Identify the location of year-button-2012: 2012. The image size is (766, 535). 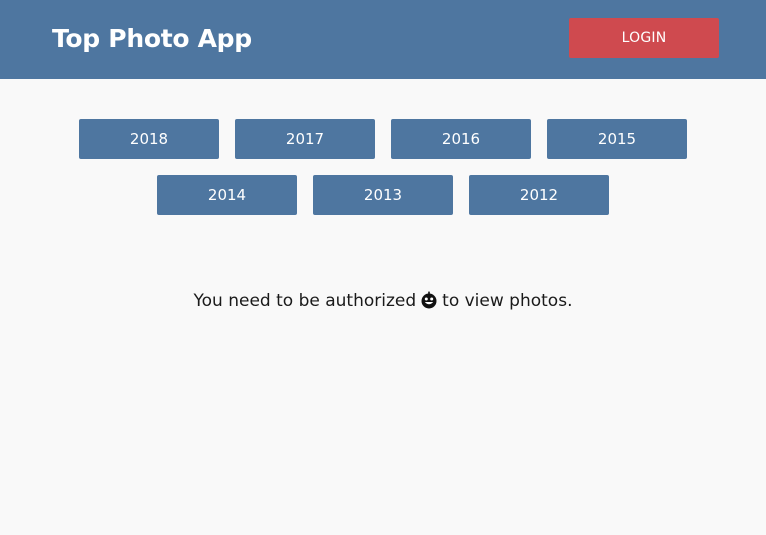
(539, 195).